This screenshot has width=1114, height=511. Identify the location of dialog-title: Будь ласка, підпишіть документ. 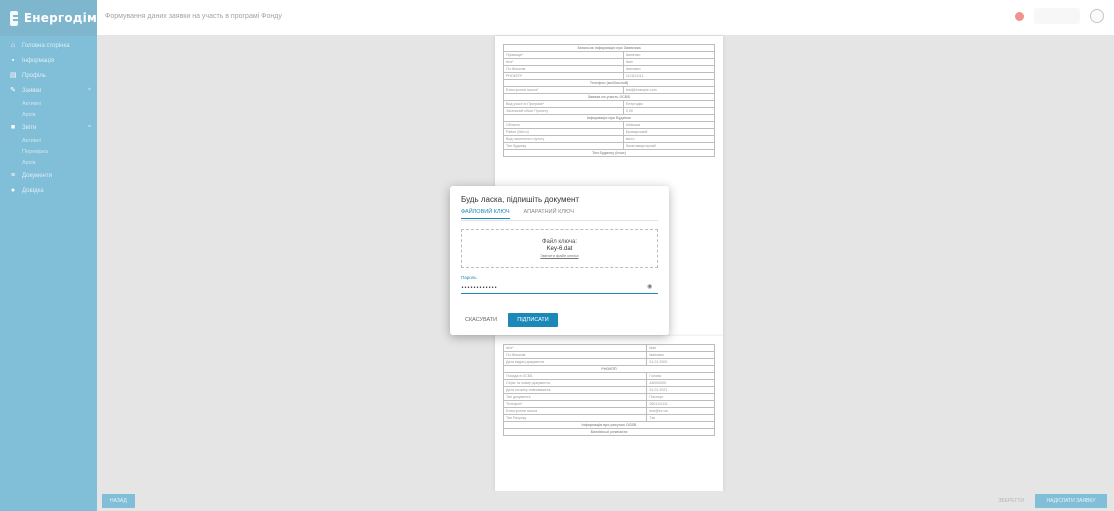
(520, 199).